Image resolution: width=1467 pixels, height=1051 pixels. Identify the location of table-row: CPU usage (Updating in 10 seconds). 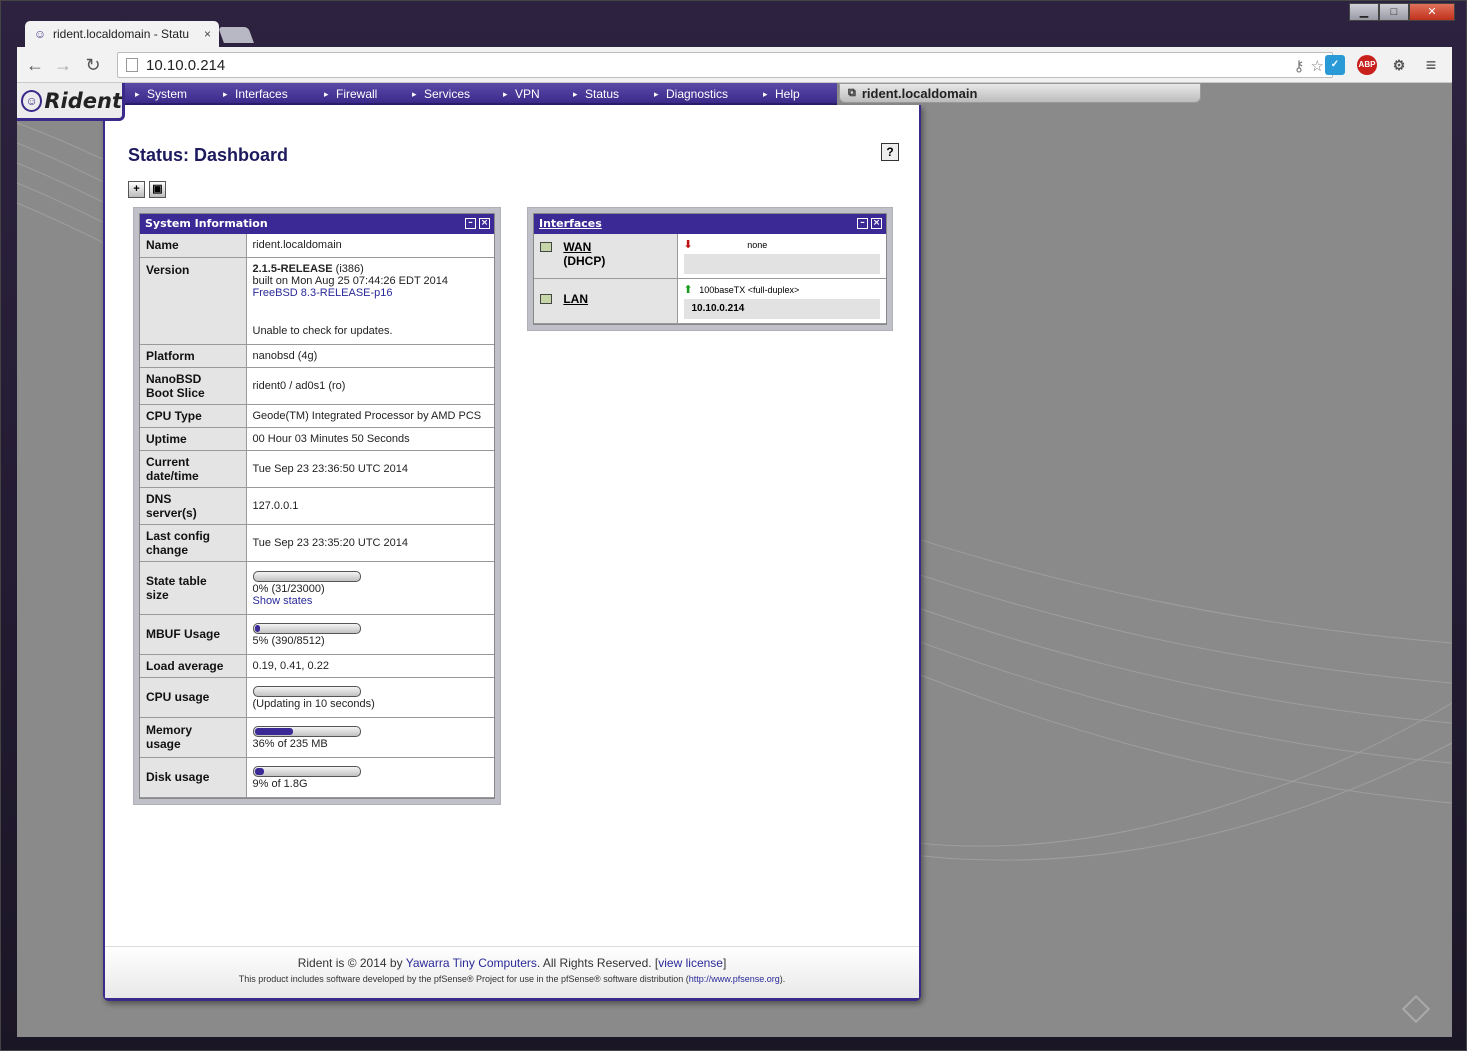
(317, 697).